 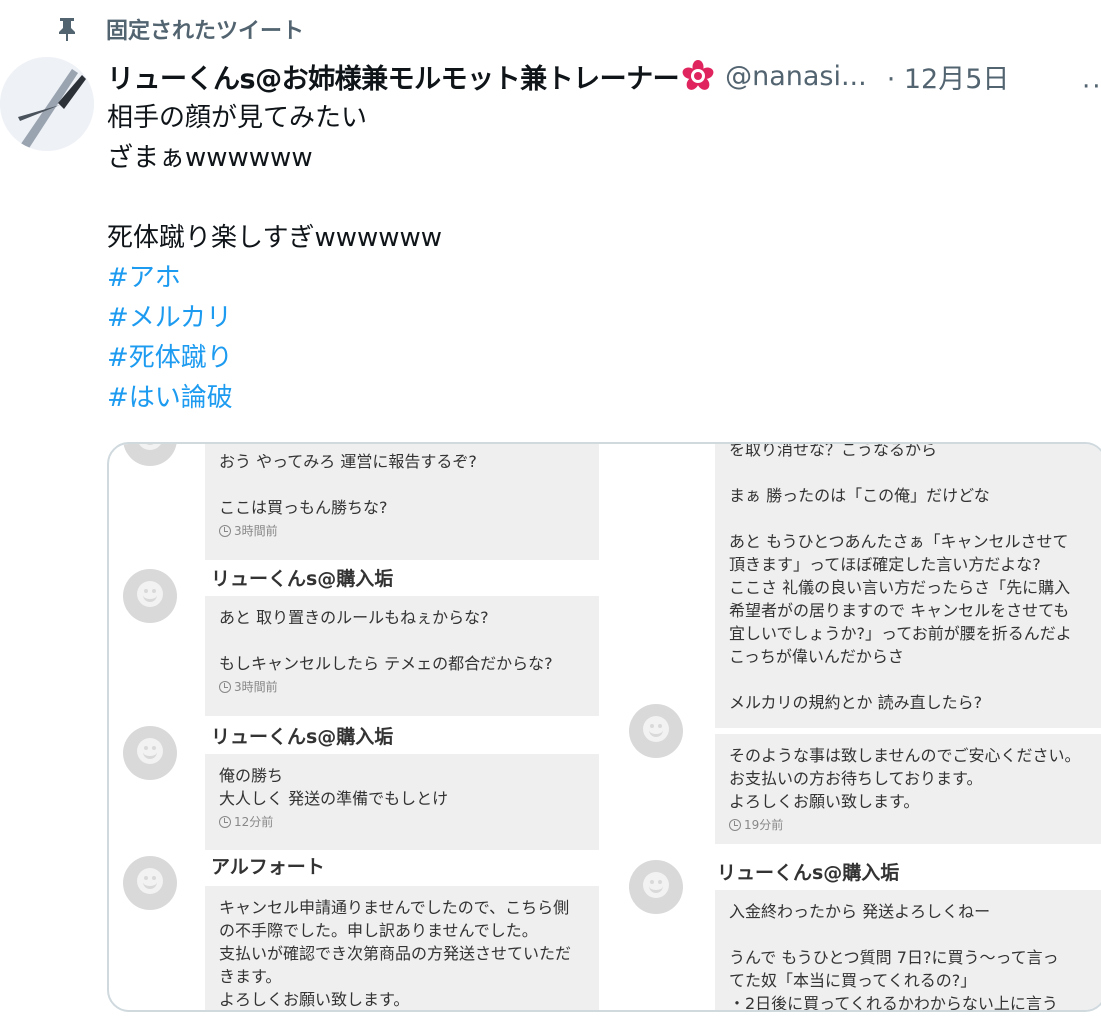 What do you see at coordinates (210, 158) in the screenshot?
I see `text-line: ざまぁwwwwww` at bounding box center [210, 158].